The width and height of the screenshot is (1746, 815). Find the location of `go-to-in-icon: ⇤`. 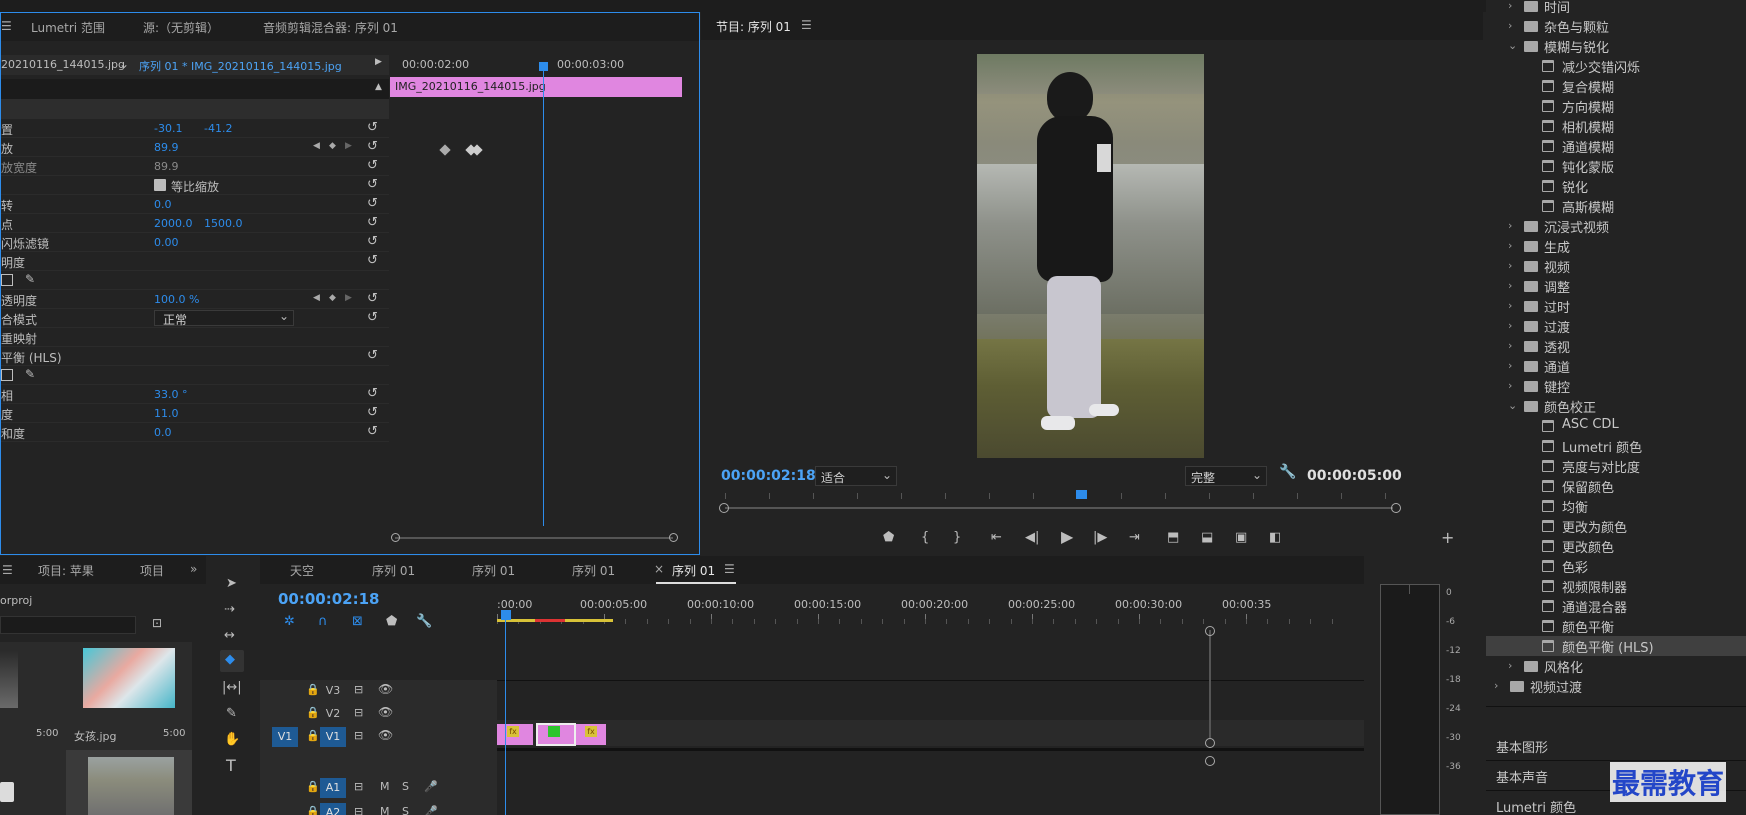

go-to-in-icon: ⇤ is located at coordinates (996, 537).